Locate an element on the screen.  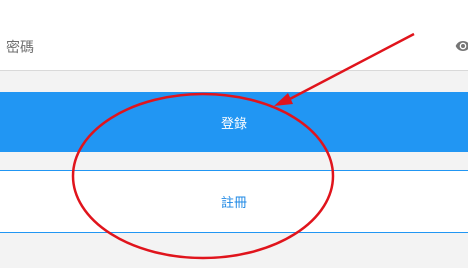
password-label: 密碼 is located at coordinates (20, 48).